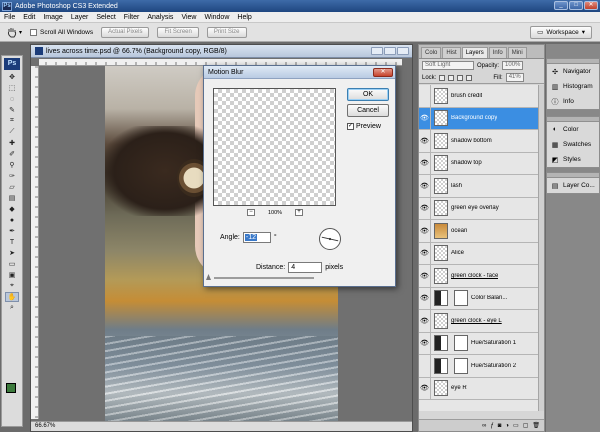 This screenshot has width=600, height=432. I want to click on distance-slider-track, so click(264, 278).